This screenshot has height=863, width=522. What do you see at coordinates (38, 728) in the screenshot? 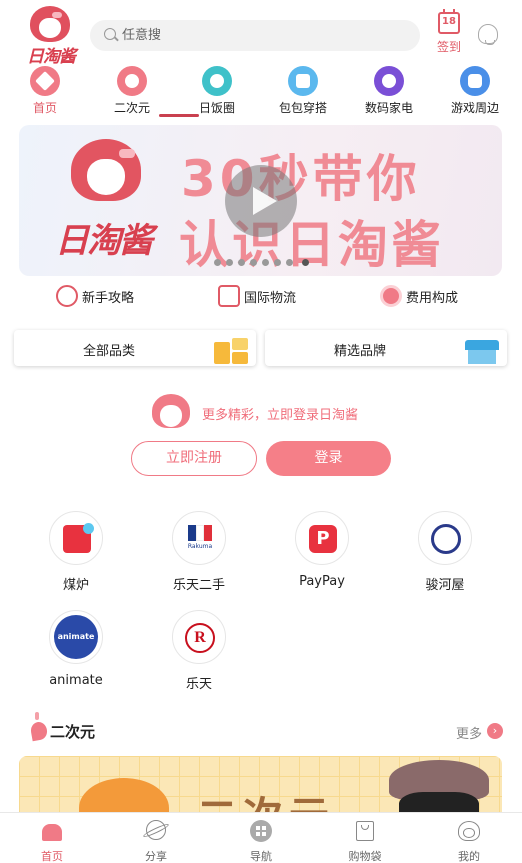
I see `section-icon` at bounding box center [38, 728].